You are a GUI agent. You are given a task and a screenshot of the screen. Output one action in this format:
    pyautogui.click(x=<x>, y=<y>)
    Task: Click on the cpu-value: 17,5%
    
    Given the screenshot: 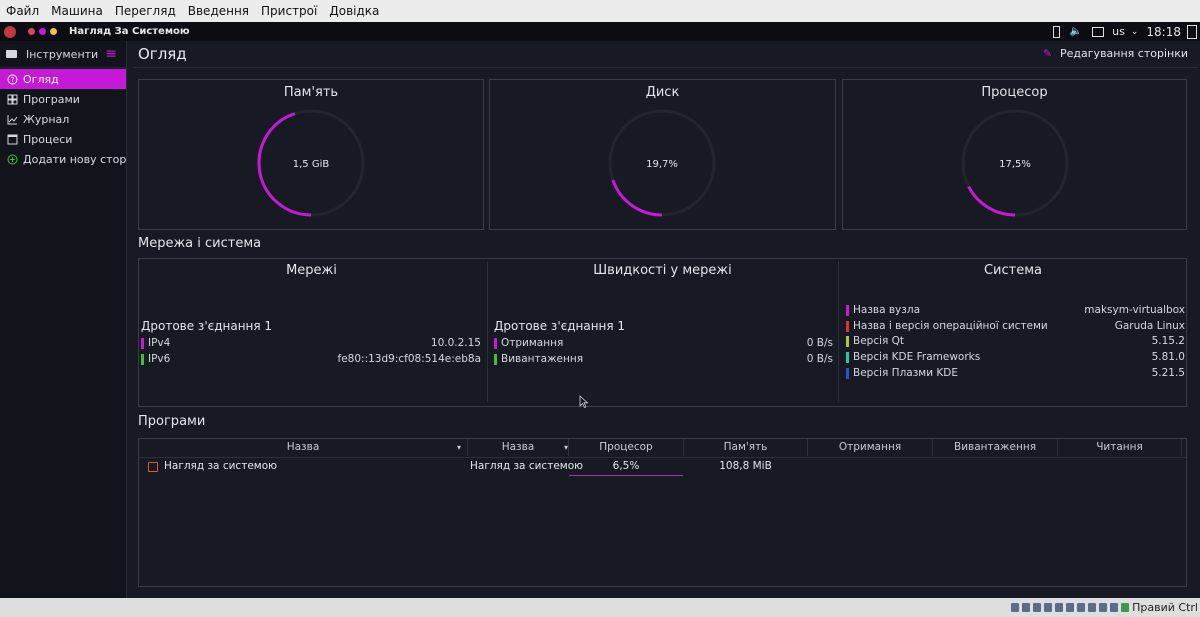 What is the action you would take?
    pyautogui.click(x=1015, y=164)
    